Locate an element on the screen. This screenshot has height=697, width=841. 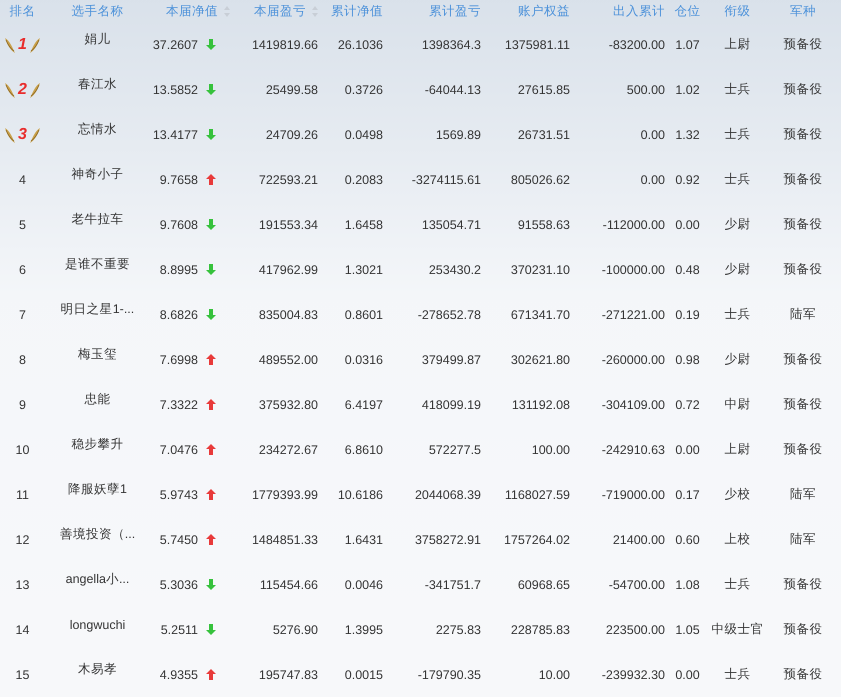
rank-number: 15 is located at coordinates (23, 675).